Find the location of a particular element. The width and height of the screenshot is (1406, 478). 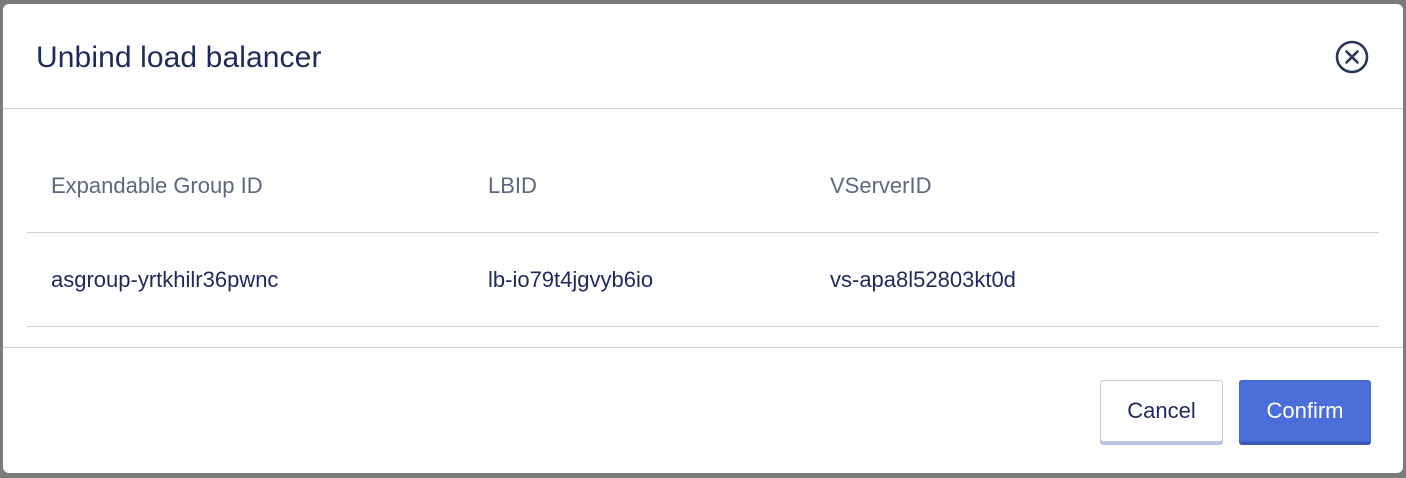

confirm-button: Confirm is located at coordinates (1305, 411).